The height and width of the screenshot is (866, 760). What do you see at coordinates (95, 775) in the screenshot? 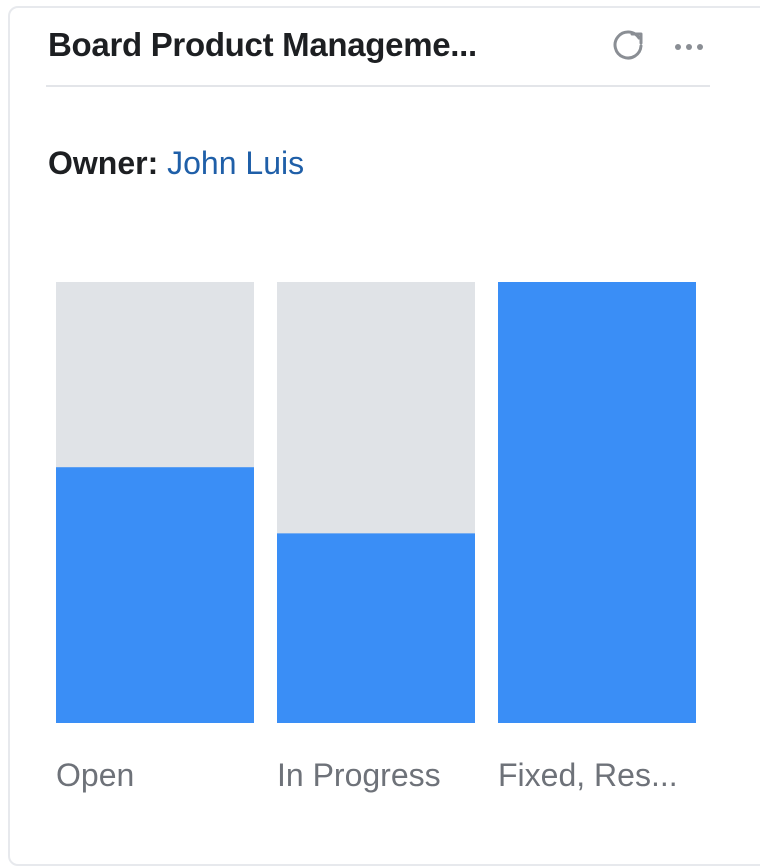
I see `bar-label-open: Open` at bounding box center [95, 775].